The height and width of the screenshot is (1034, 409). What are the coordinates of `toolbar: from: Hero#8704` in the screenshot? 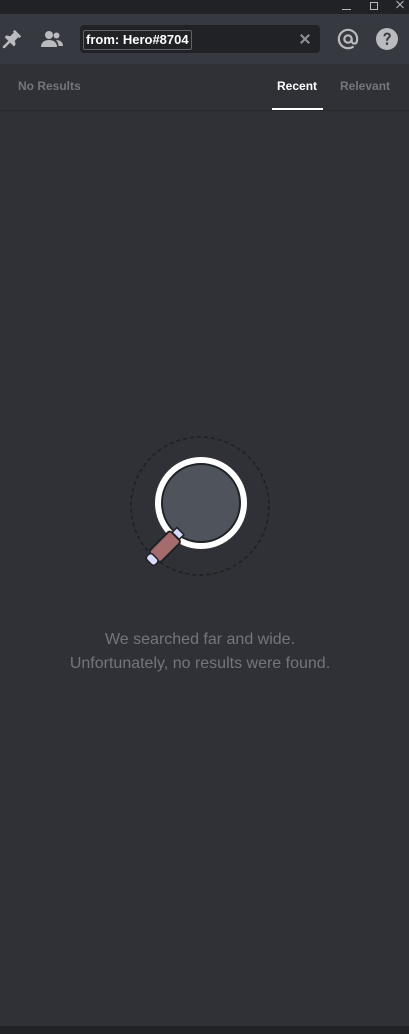 It's located at (204, 39).